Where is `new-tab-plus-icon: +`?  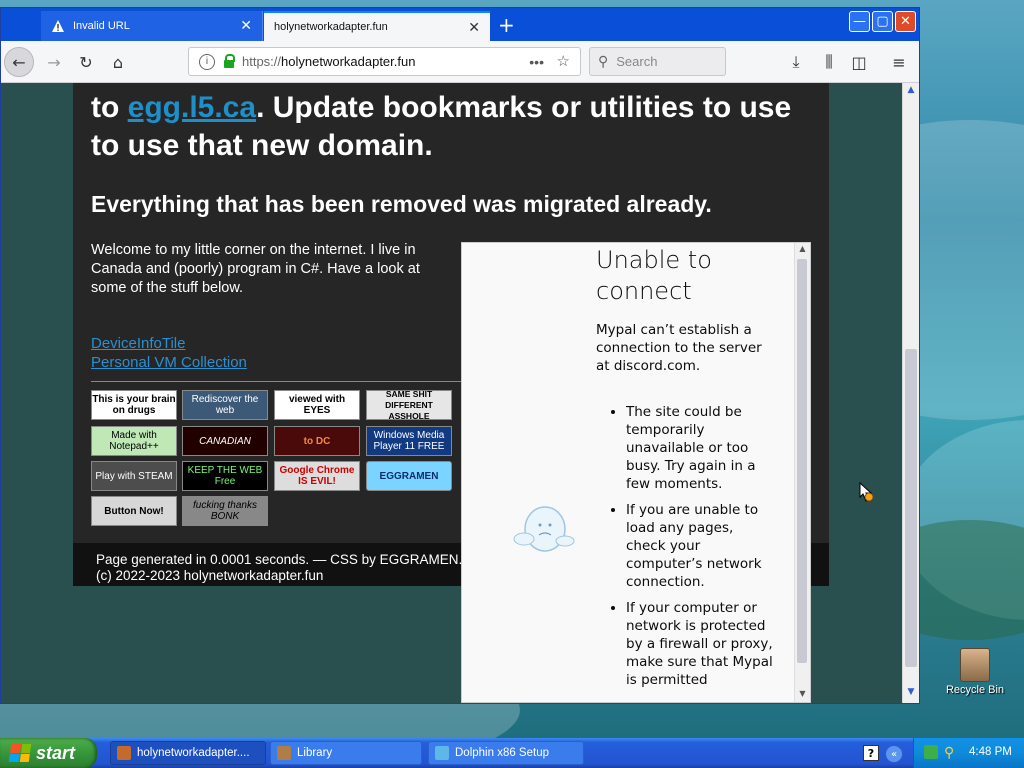 new-tab-plus-icon: + is located at coordinates (506, 25).